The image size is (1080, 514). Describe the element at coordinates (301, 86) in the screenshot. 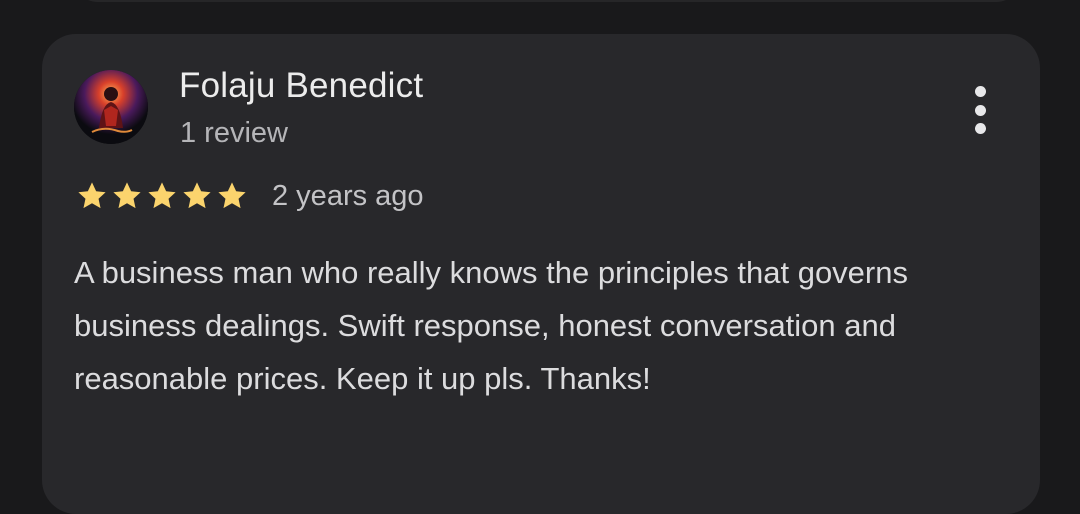

I see `author-name: Folaju Benedict` at that location.